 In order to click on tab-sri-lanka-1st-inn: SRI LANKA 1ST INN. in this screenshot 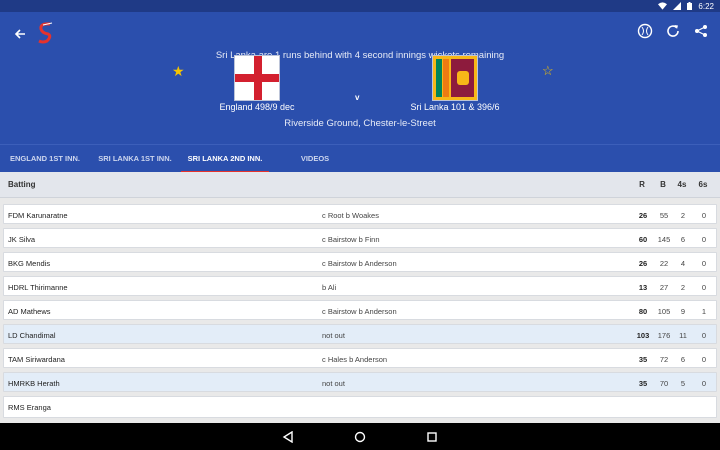, I will do `click(135, 159)`.